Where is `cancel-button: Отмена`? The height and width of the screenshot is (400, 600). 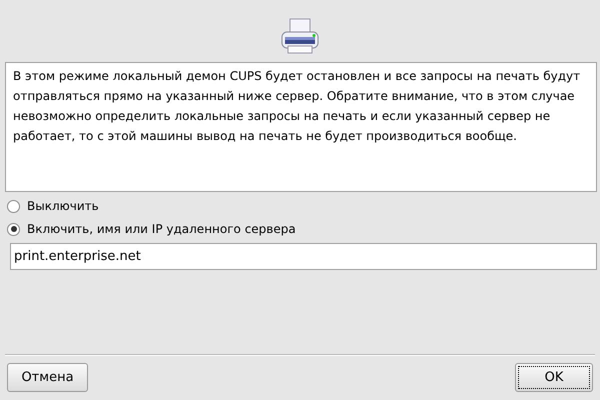 cancel-button: Отмена is located at coordinates (47, 377).